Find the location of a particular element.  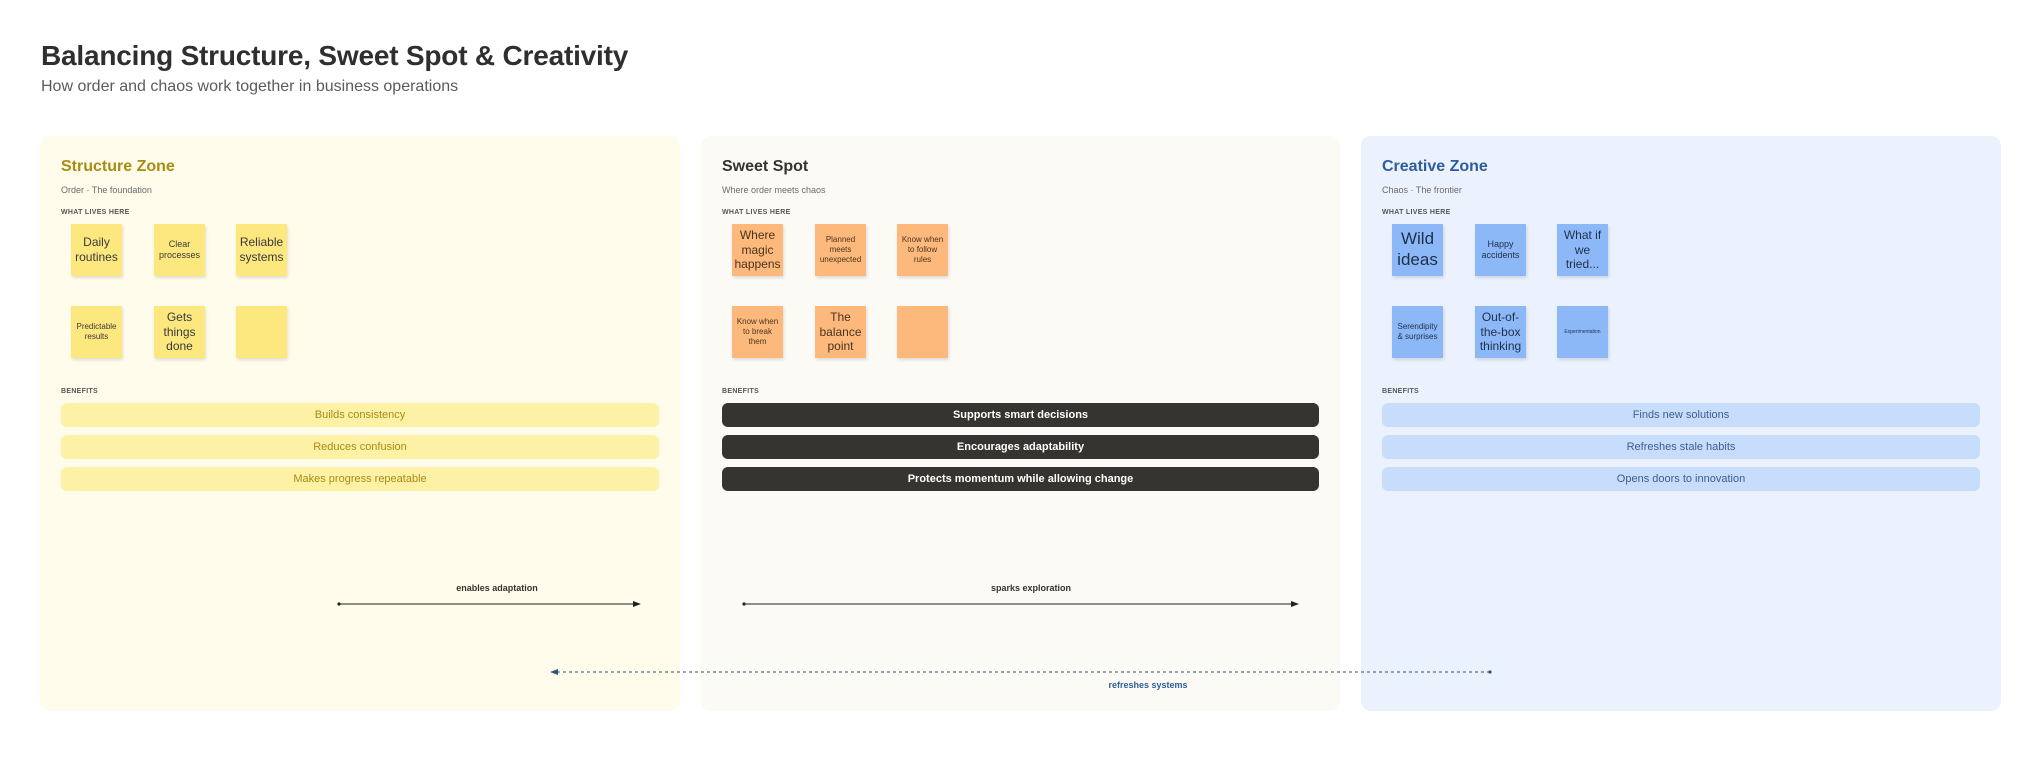

connector-label: refreshes systems is located at coordinates (1148, 685).